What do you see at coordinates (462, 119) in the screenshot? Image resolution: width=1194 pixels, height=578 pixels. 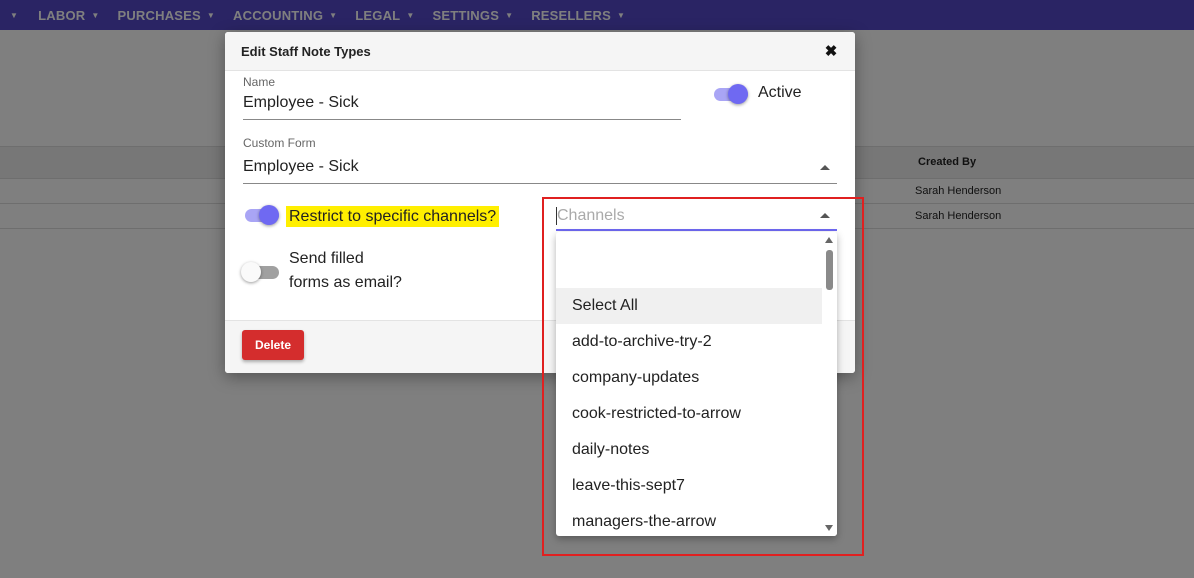 I see `name-field-underline` at bounding box center [462, 119].